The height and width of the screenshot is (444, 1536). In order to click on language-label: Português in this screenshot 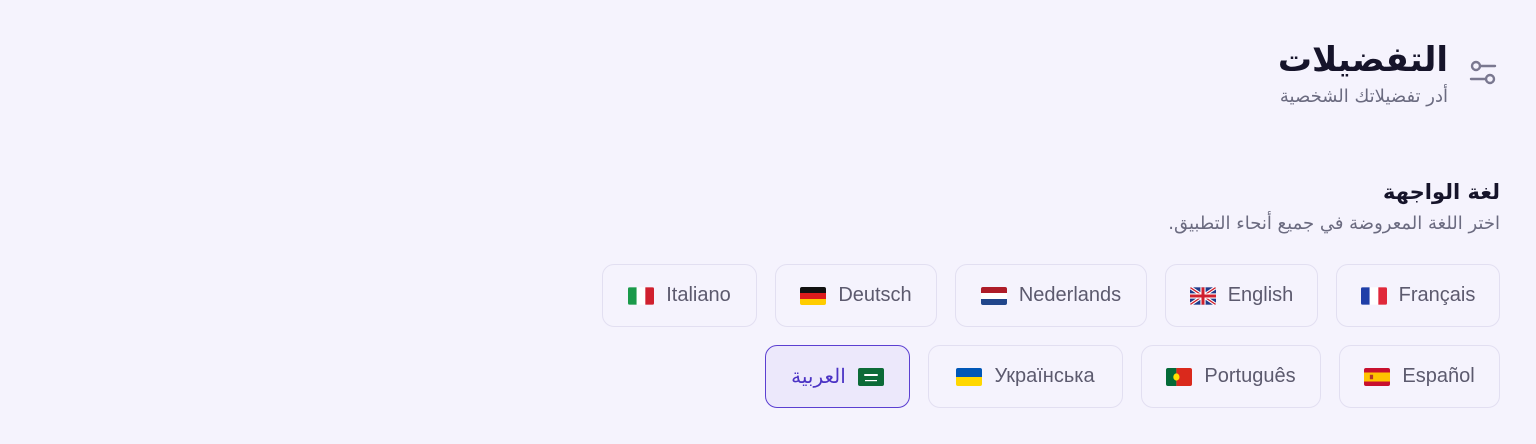, I will do `click(1250, 376)`.